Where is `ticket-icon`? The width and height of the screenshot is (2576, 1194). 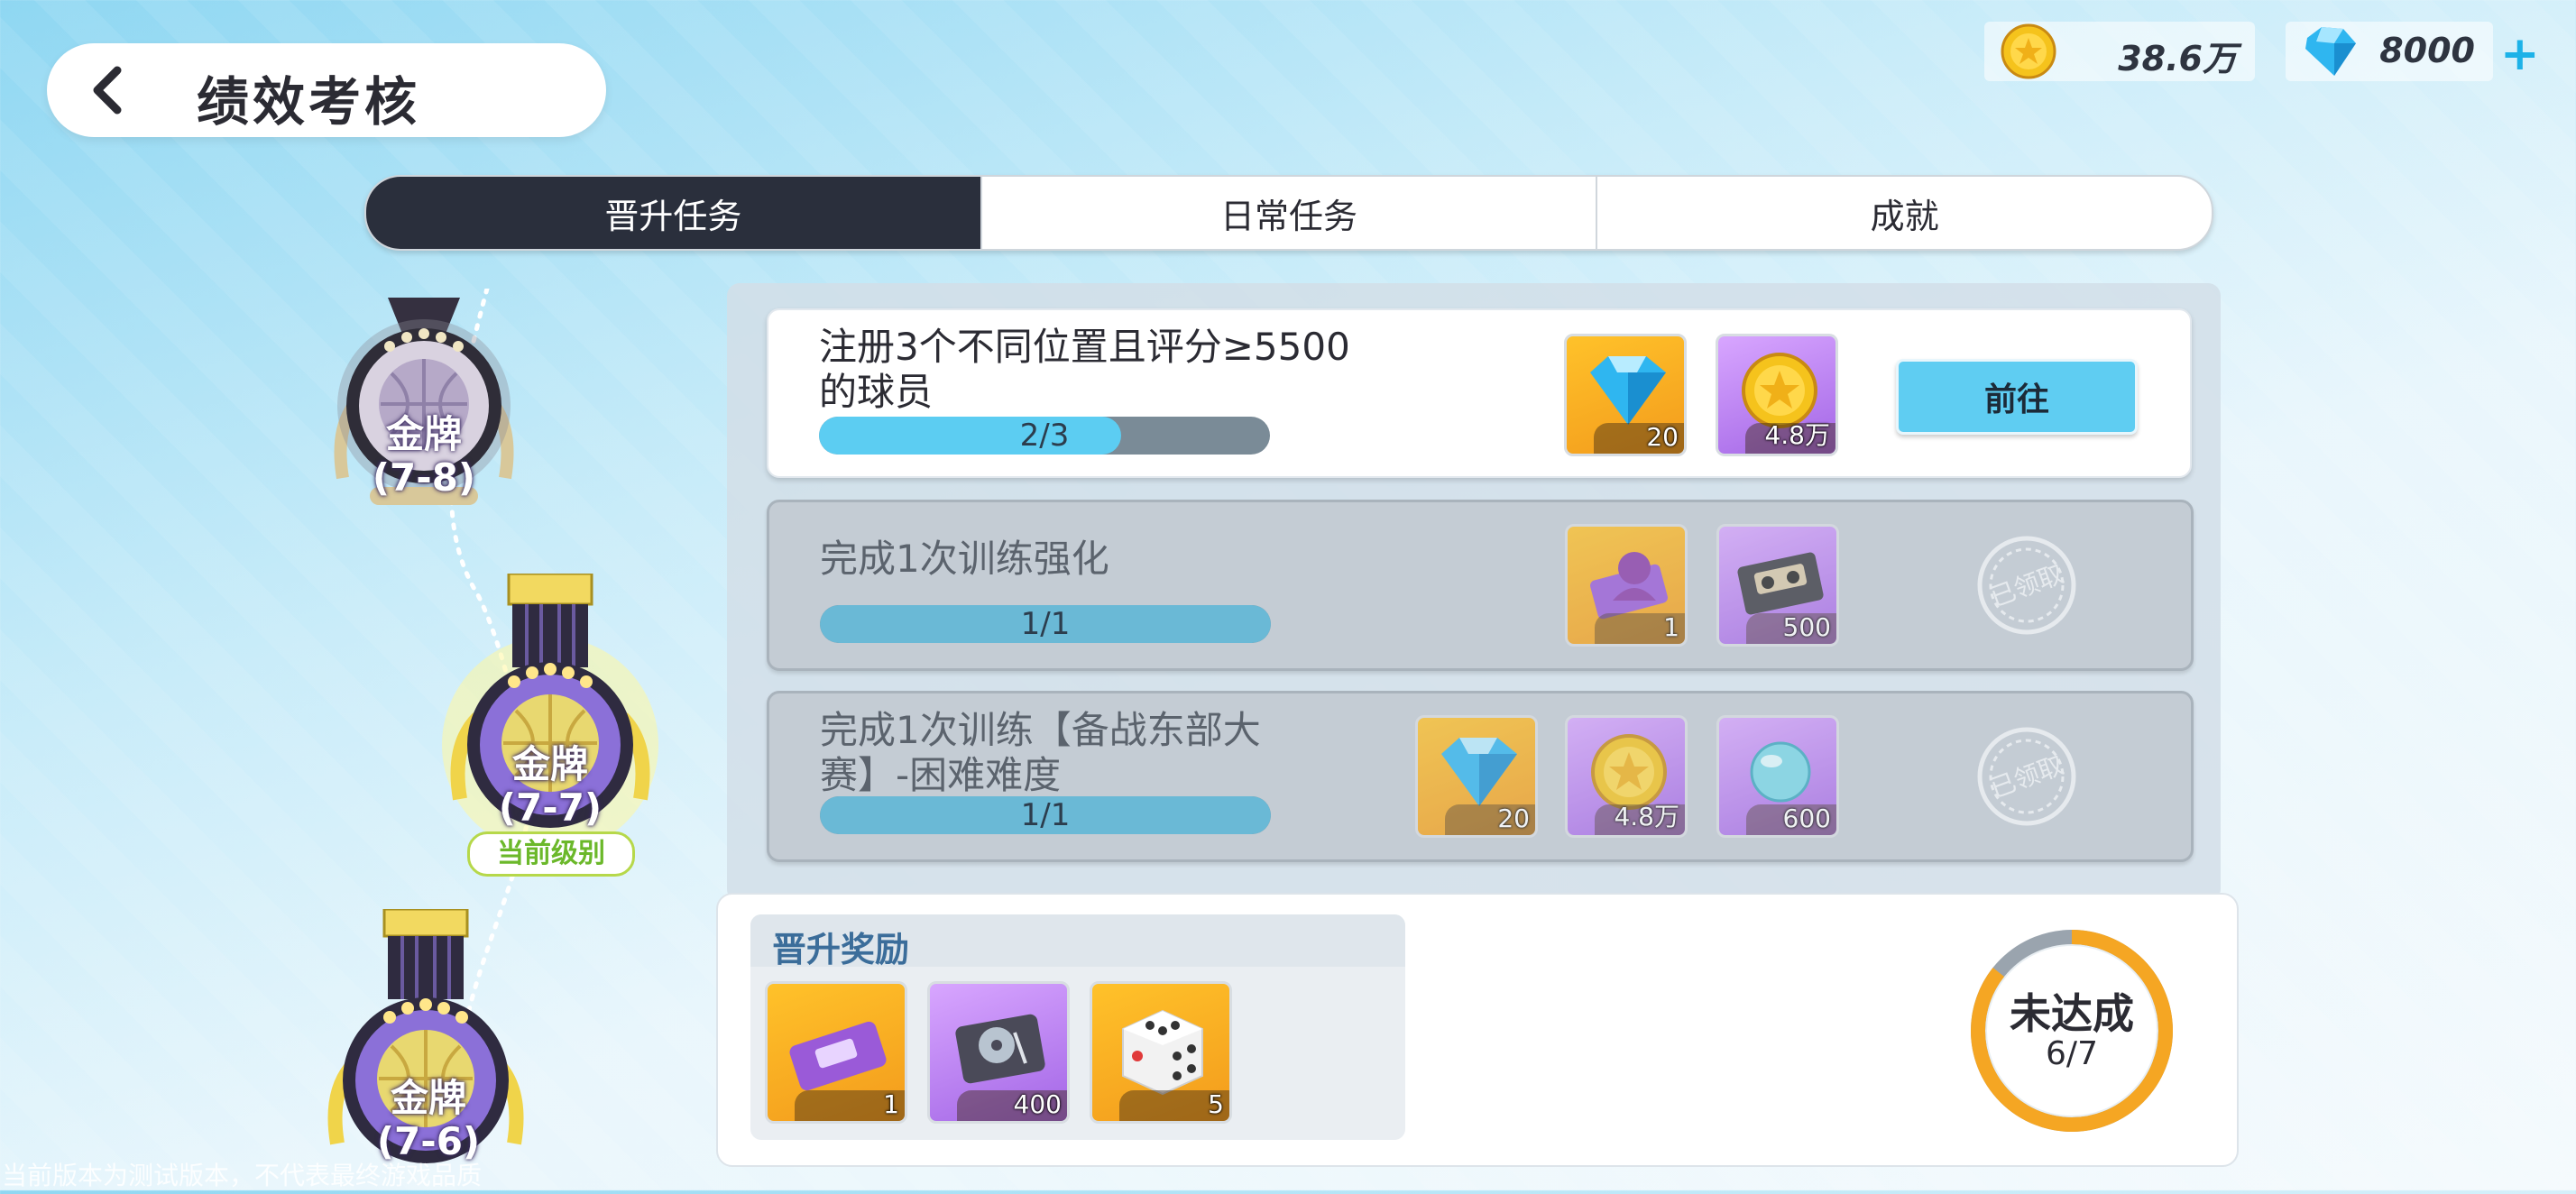
ticket-icon is located at coordinates (838, 1056).